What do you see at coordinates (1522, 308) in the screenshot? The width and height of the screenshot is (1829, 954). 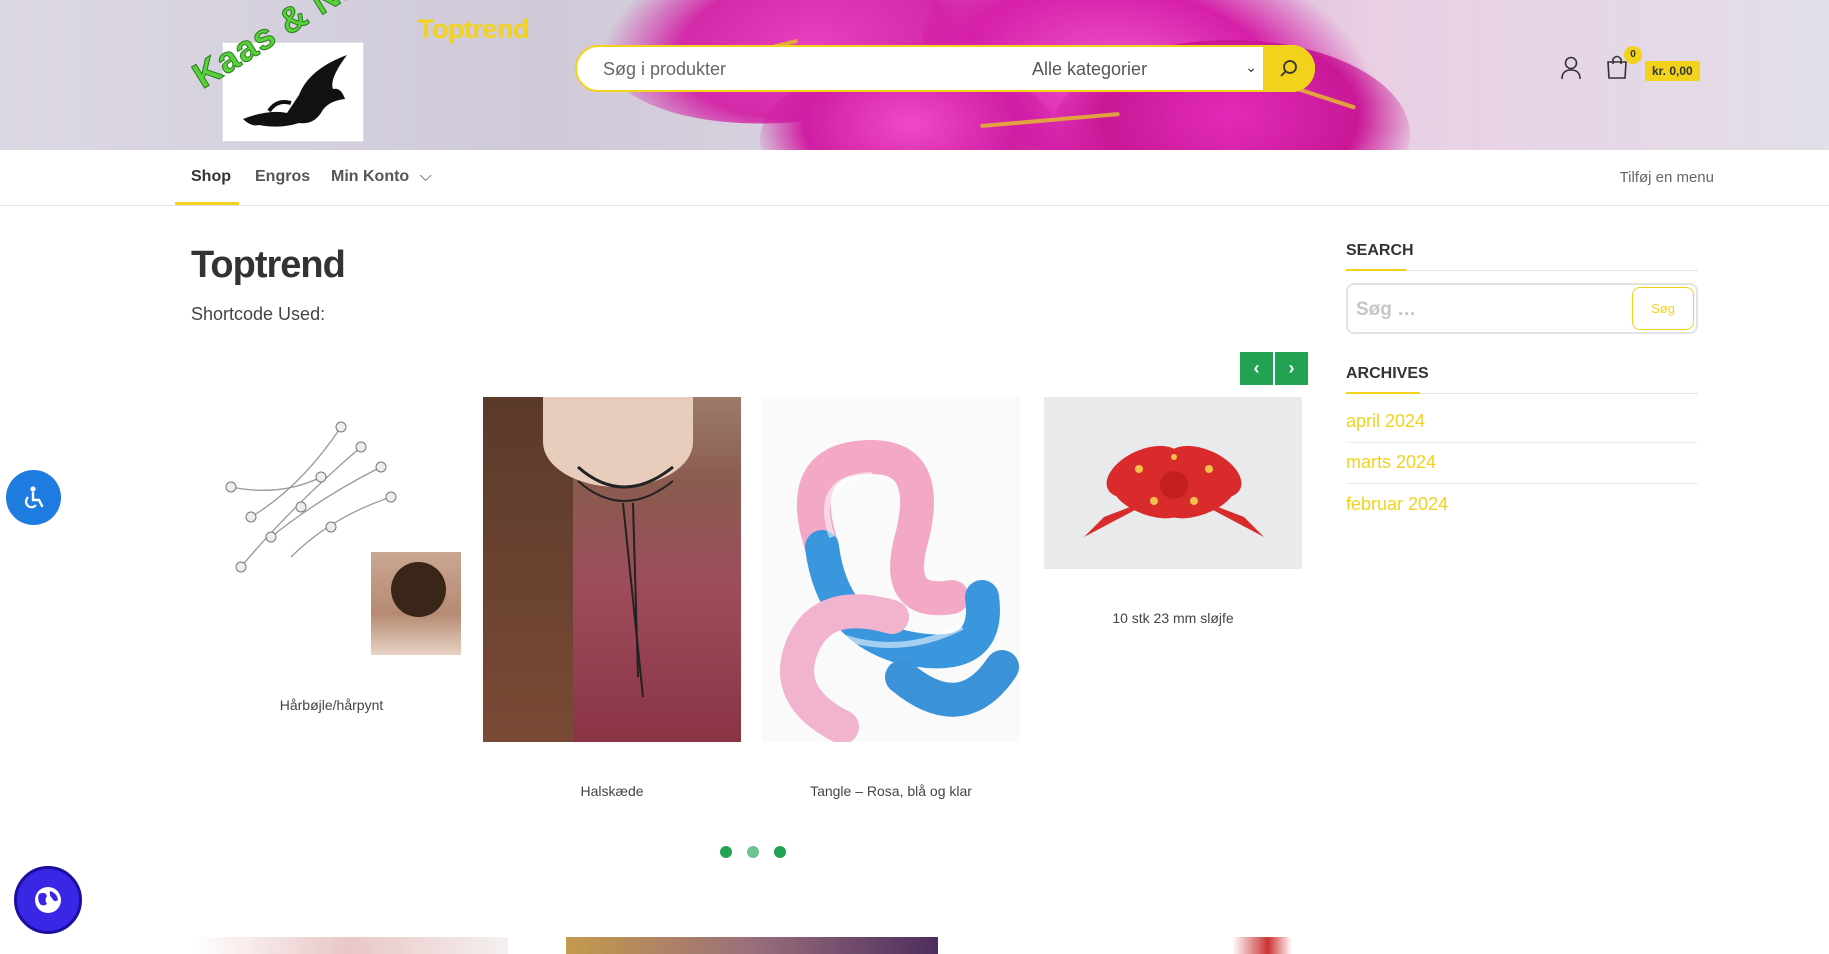 I see `sidebar-search-form: Søg … Søg` at bounding box center [1522, 308].